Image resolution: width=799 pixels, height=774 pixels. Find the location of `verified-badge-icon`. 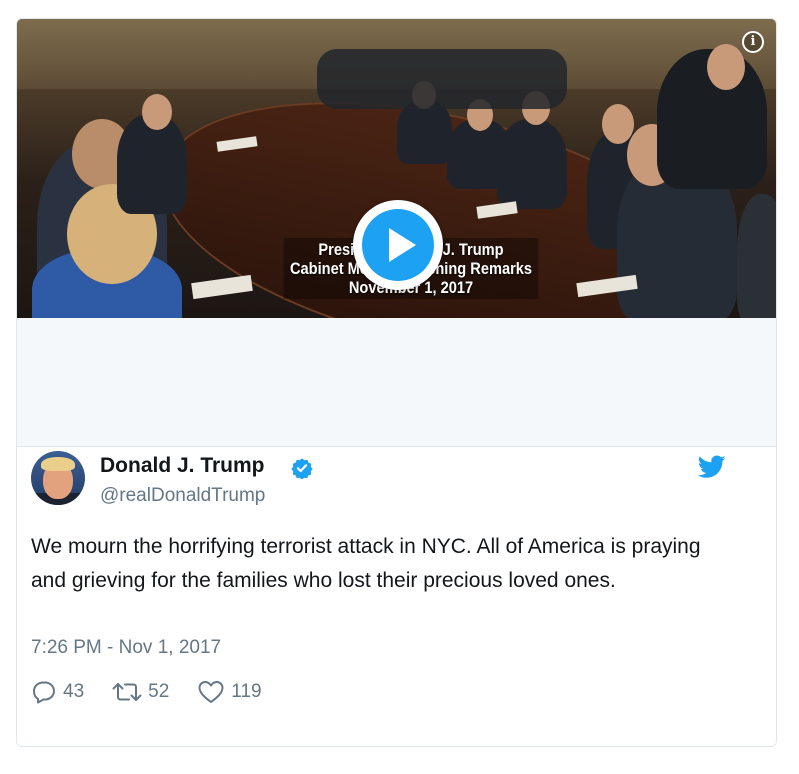

verified-badge-icon is located at coordinates (302, 468).